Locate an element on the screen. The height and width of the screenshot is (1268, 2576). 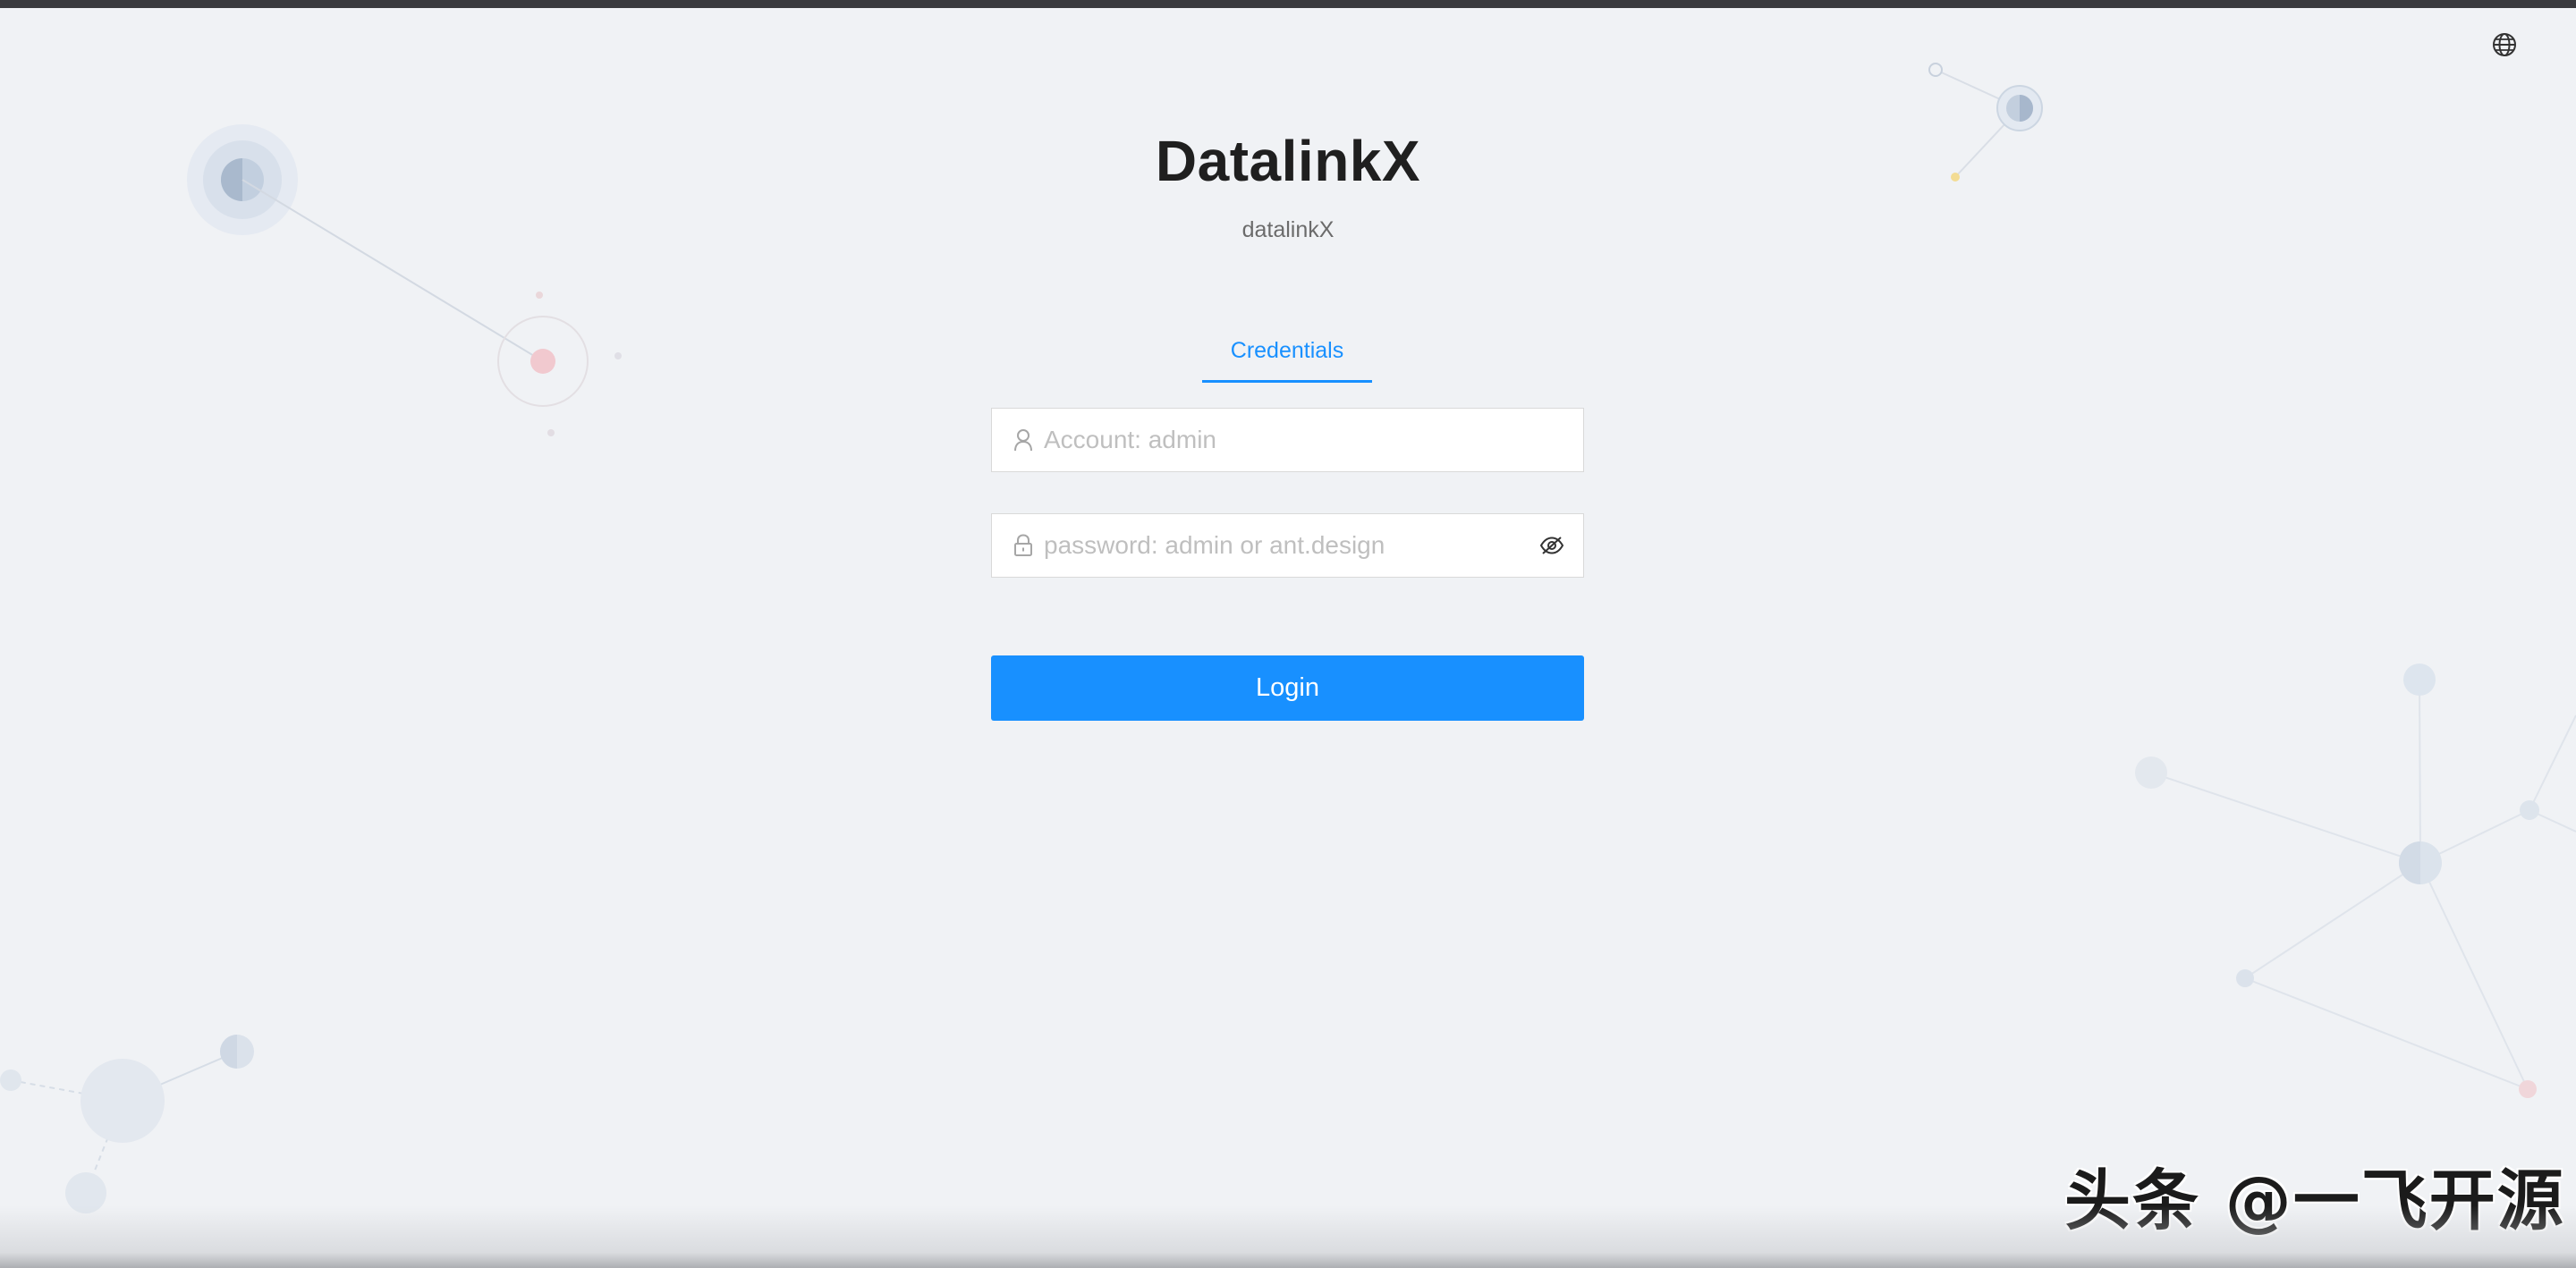
user-icon is located at coordinates (1023, 439).